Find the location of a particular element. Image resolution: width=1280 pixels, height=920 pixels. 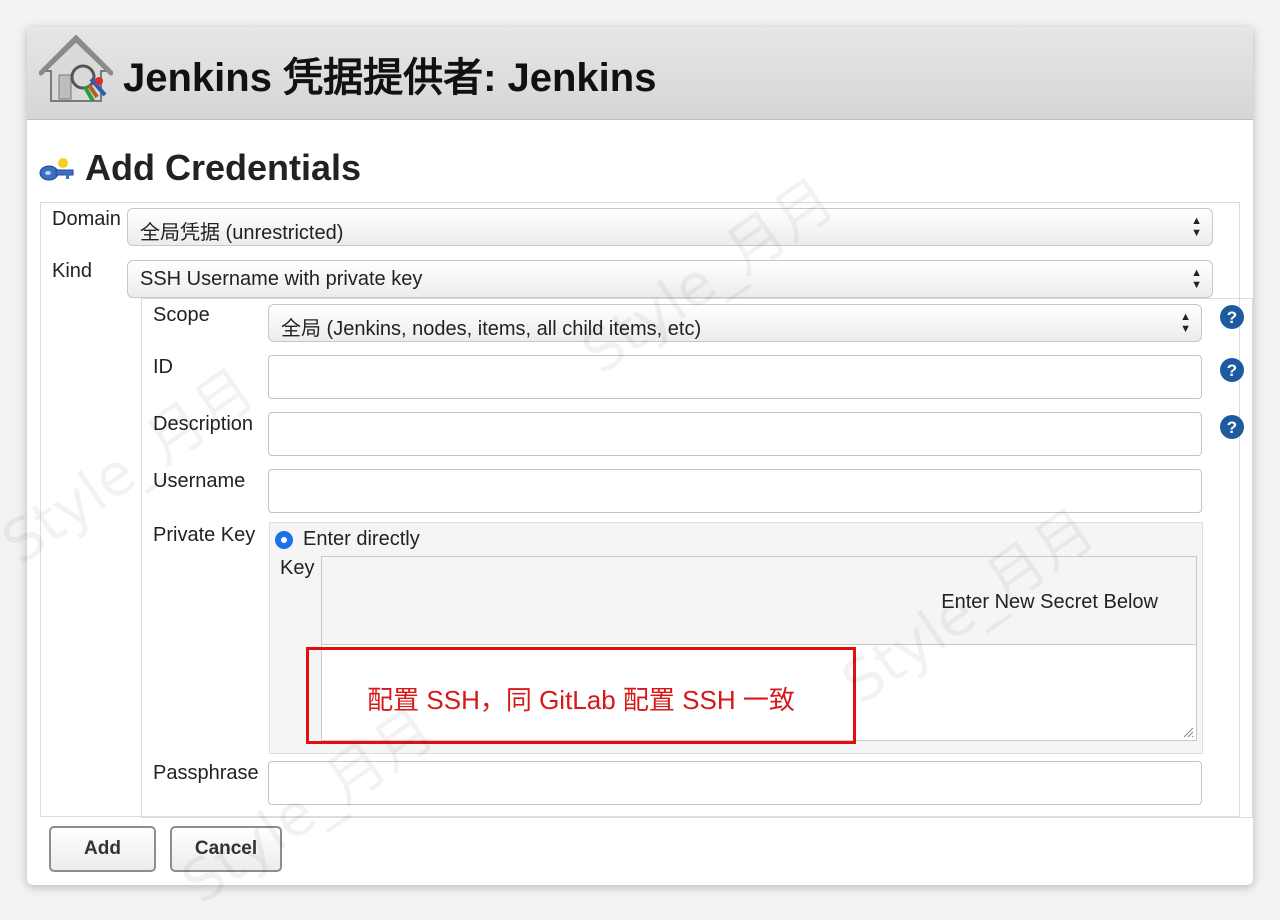

passphrase-input is located at coordinates (735, 783).